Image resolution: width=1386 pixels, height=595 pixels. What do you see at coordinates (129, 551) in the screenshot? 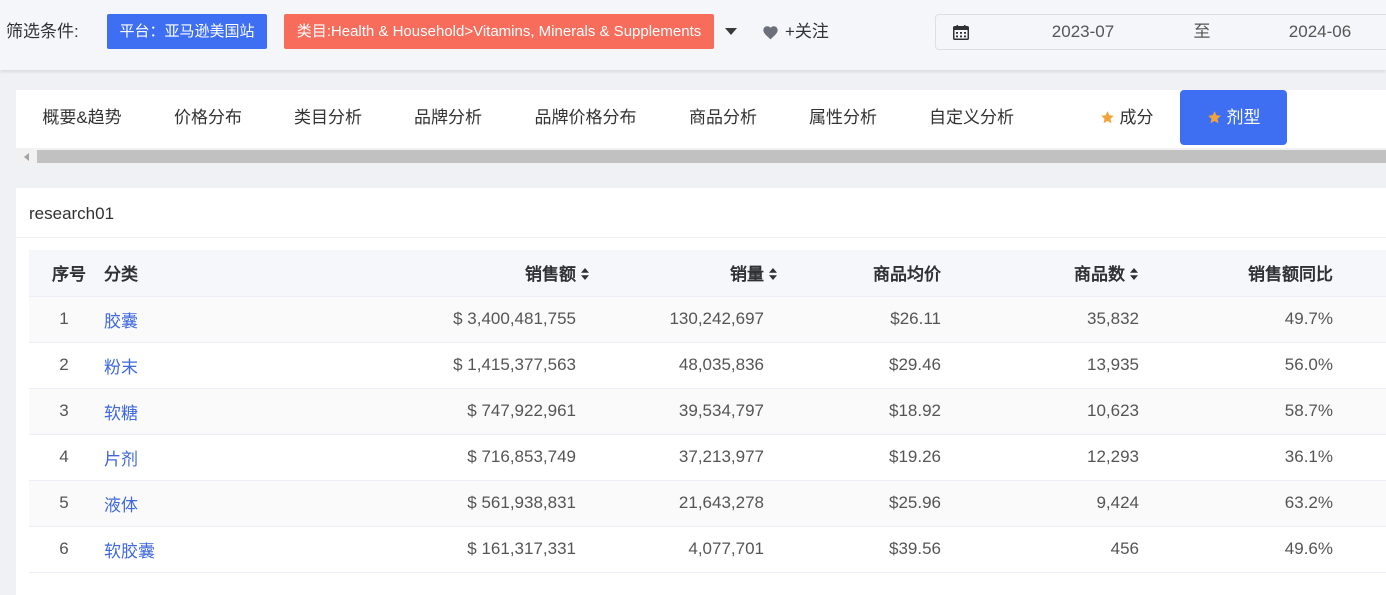
I see `category-link: 软胶囊` at bounding box center [129, 551].